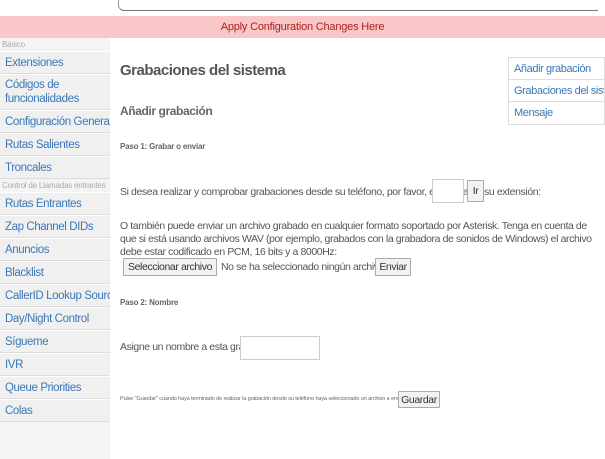  I want to click on sidebar-item-anuncios: Anuncios, so click(55, 249).